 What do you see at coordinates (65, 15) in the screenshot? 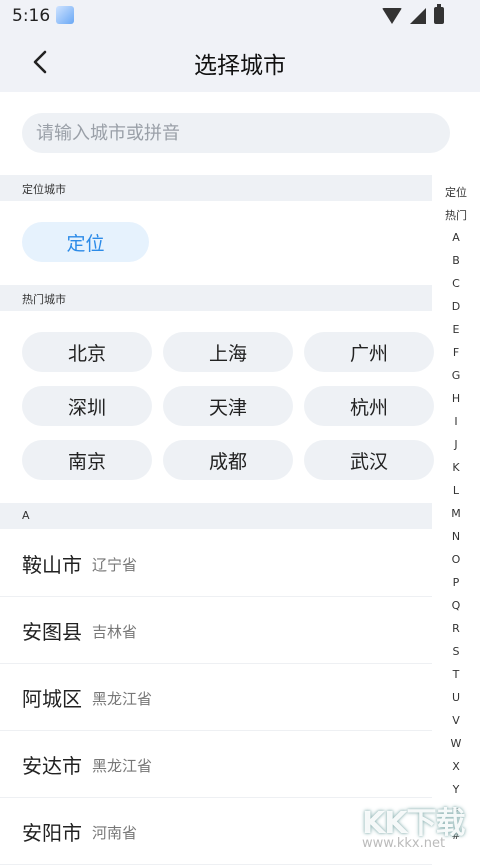
I see `app-notification-icon` at bounding box center [65, 15].